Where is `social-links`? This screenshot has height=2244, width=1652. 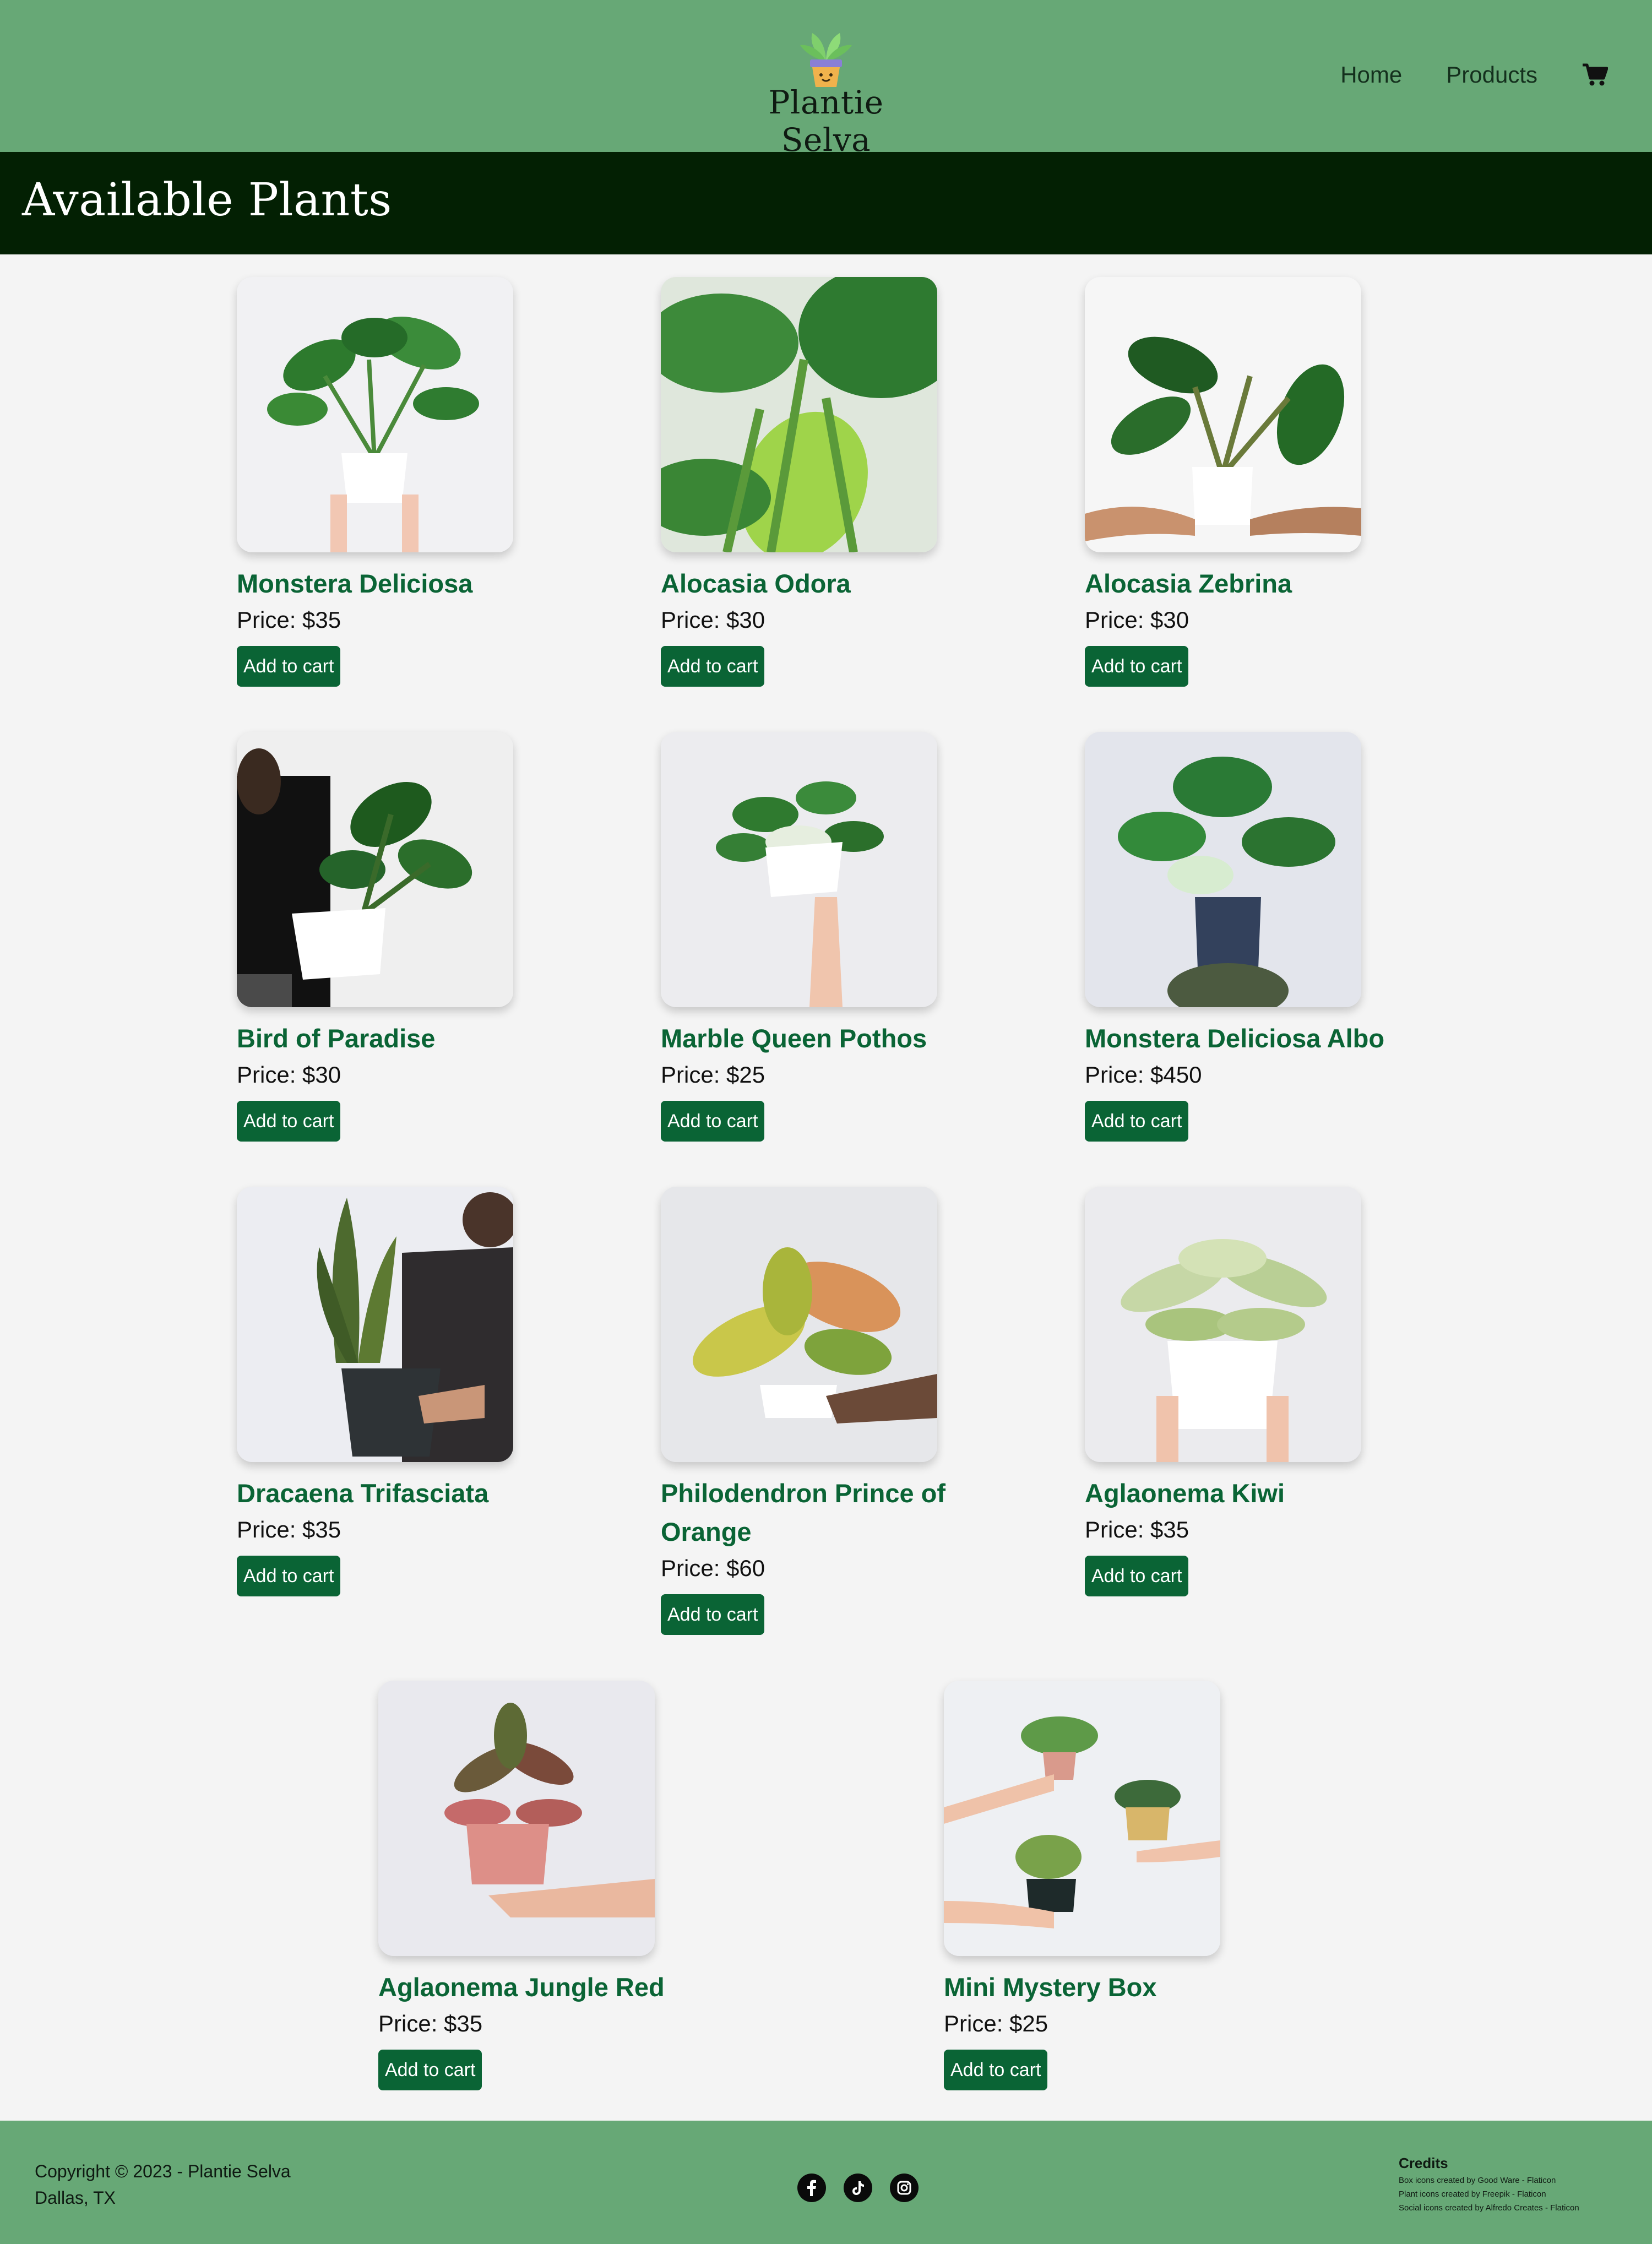 social-links is located at coordinates (866, 2188).